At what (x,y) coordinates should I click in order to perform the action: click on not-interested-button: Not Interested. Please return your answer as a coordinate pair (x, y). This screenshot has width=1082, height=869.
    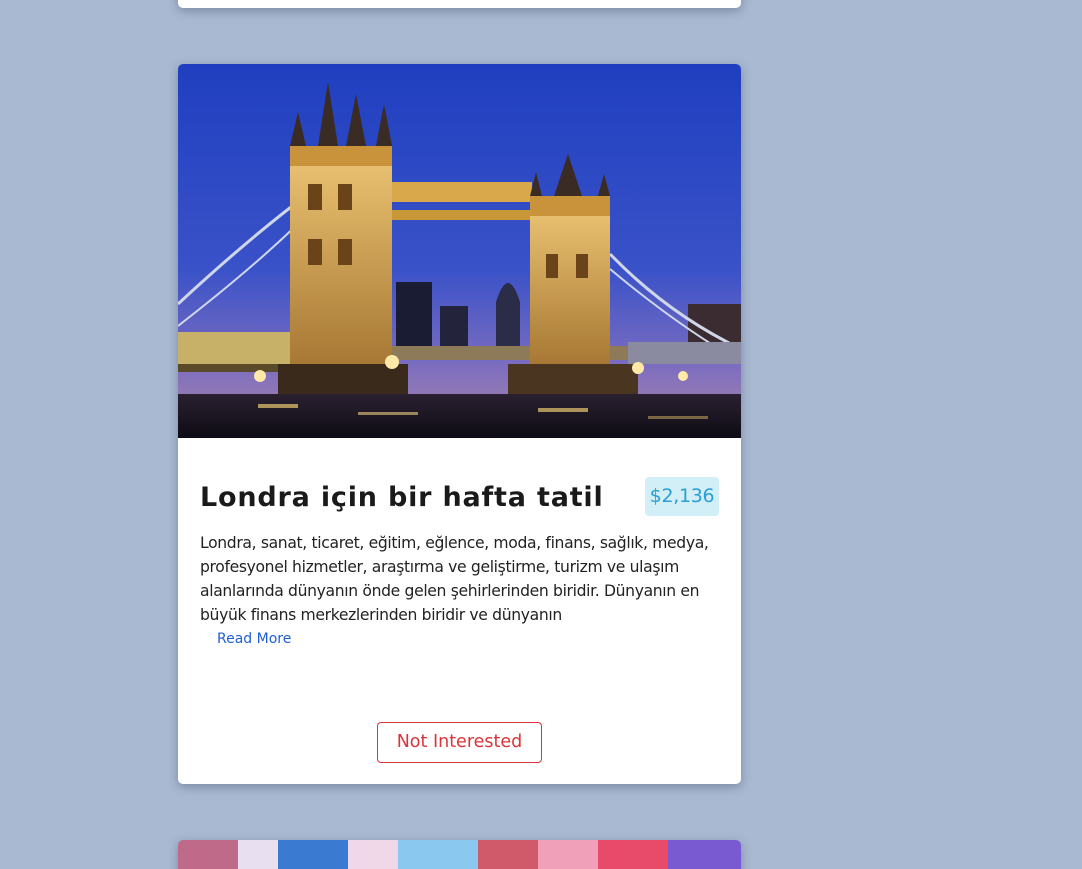
    Looking at the image, I should click on (459, 742).